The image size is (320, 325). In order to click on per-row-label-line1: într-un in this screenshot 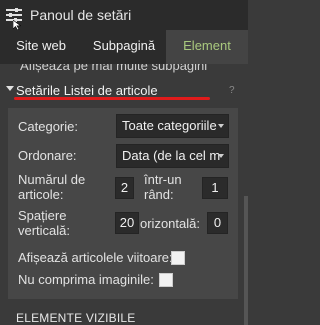, I will do `click(163, 179)`.